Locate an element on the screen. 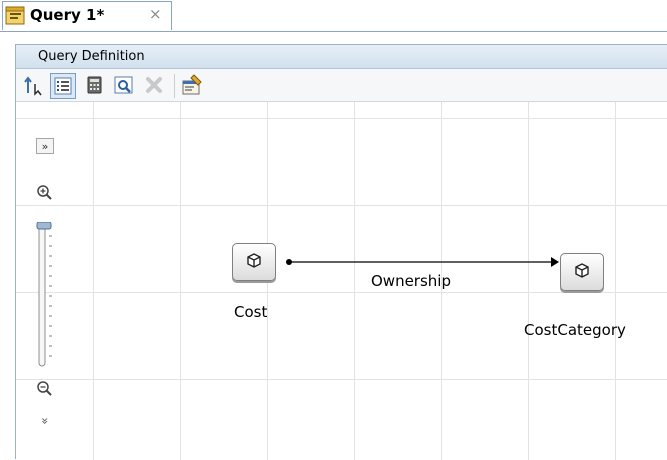  node-cost is located at coordinates (254, 262).